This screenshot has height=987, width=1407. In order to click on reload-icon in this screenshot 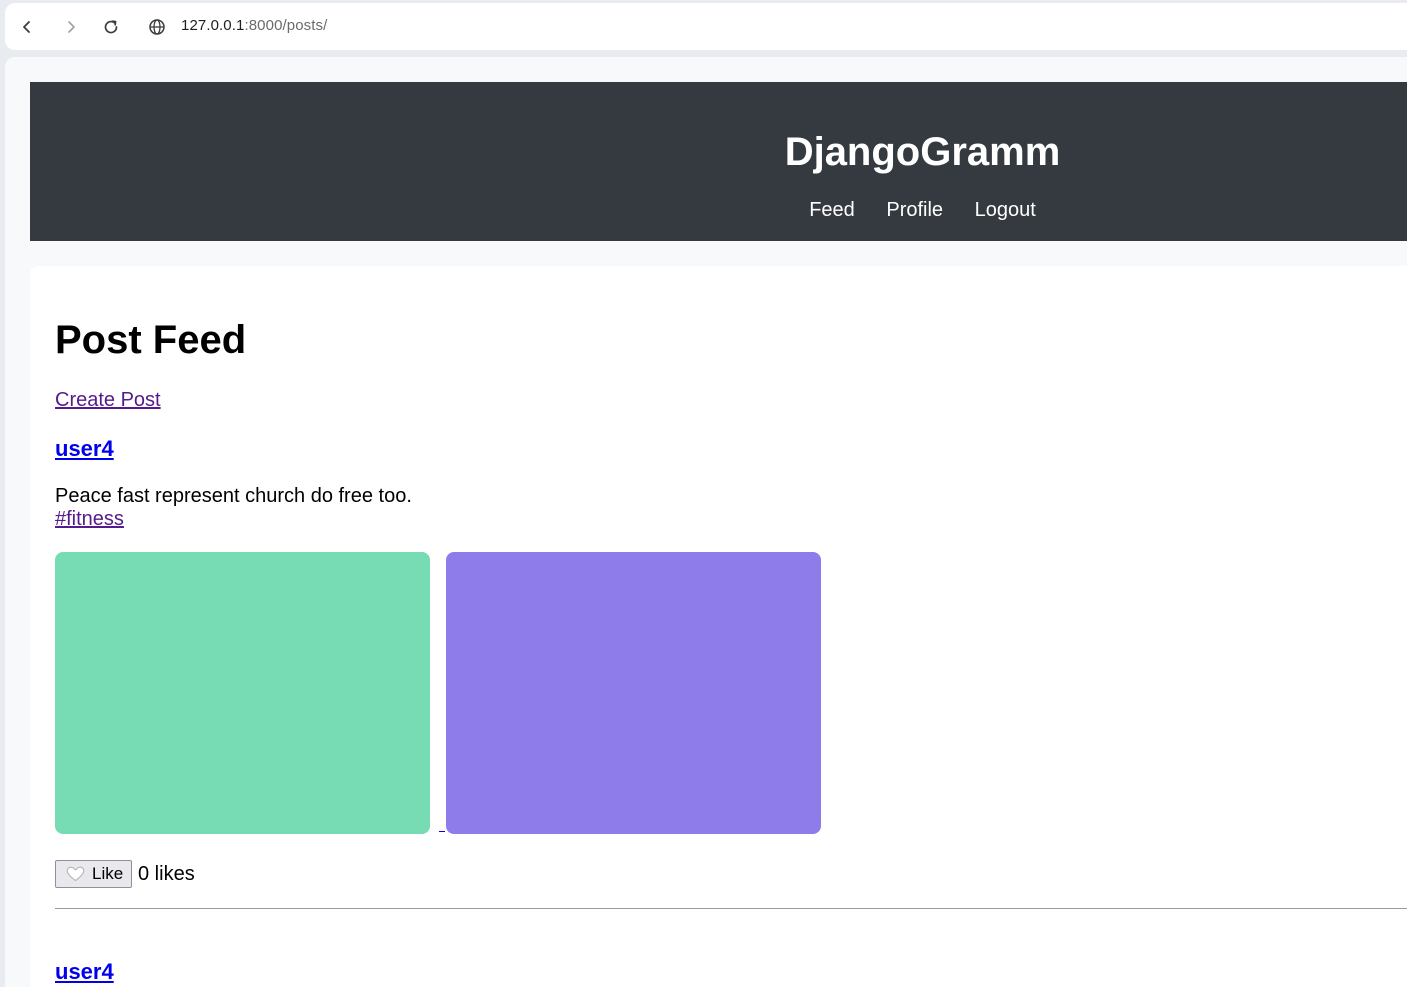, I will do `click(111, 27)`.